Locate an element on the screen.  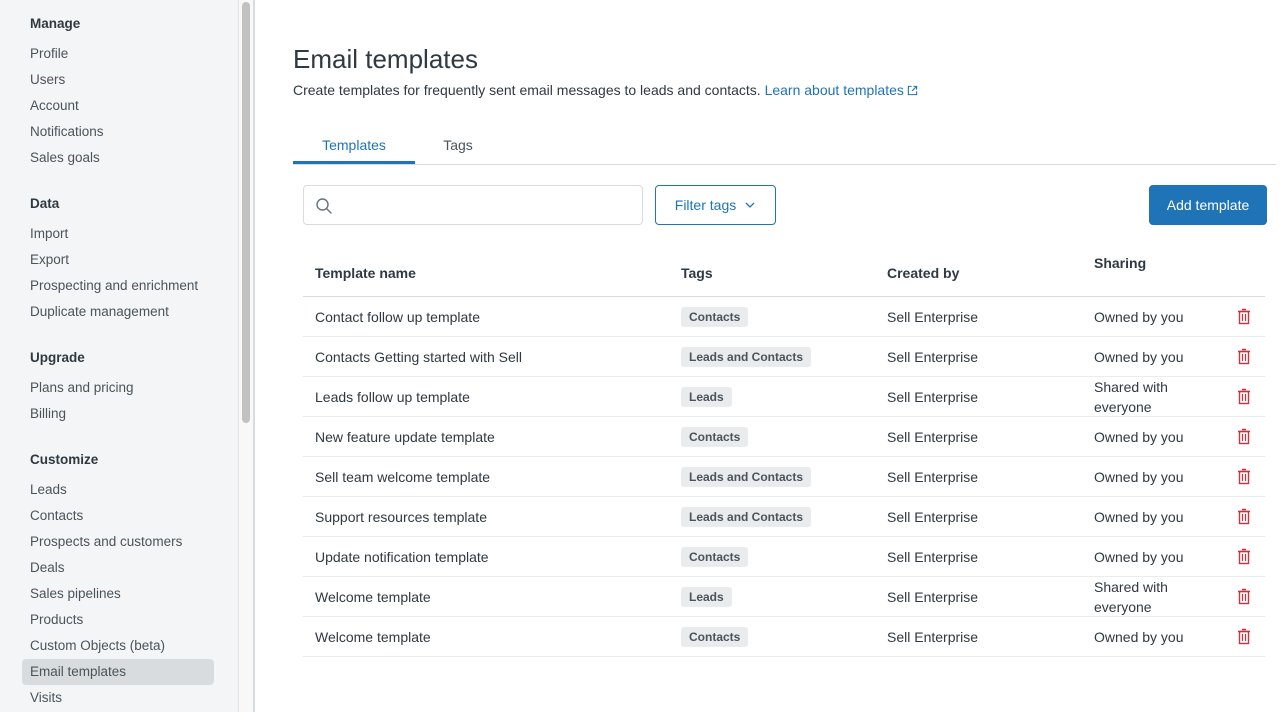
sidebar-item-duplicate-management: Duplicate management is located at coordinates (134, 312).